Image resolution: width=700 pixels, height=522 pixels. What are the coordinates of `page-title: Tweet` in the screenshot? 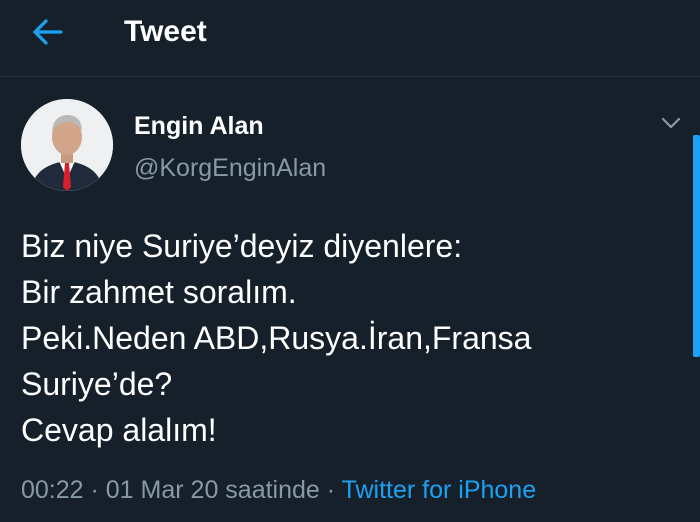 It's located at (165, 31).